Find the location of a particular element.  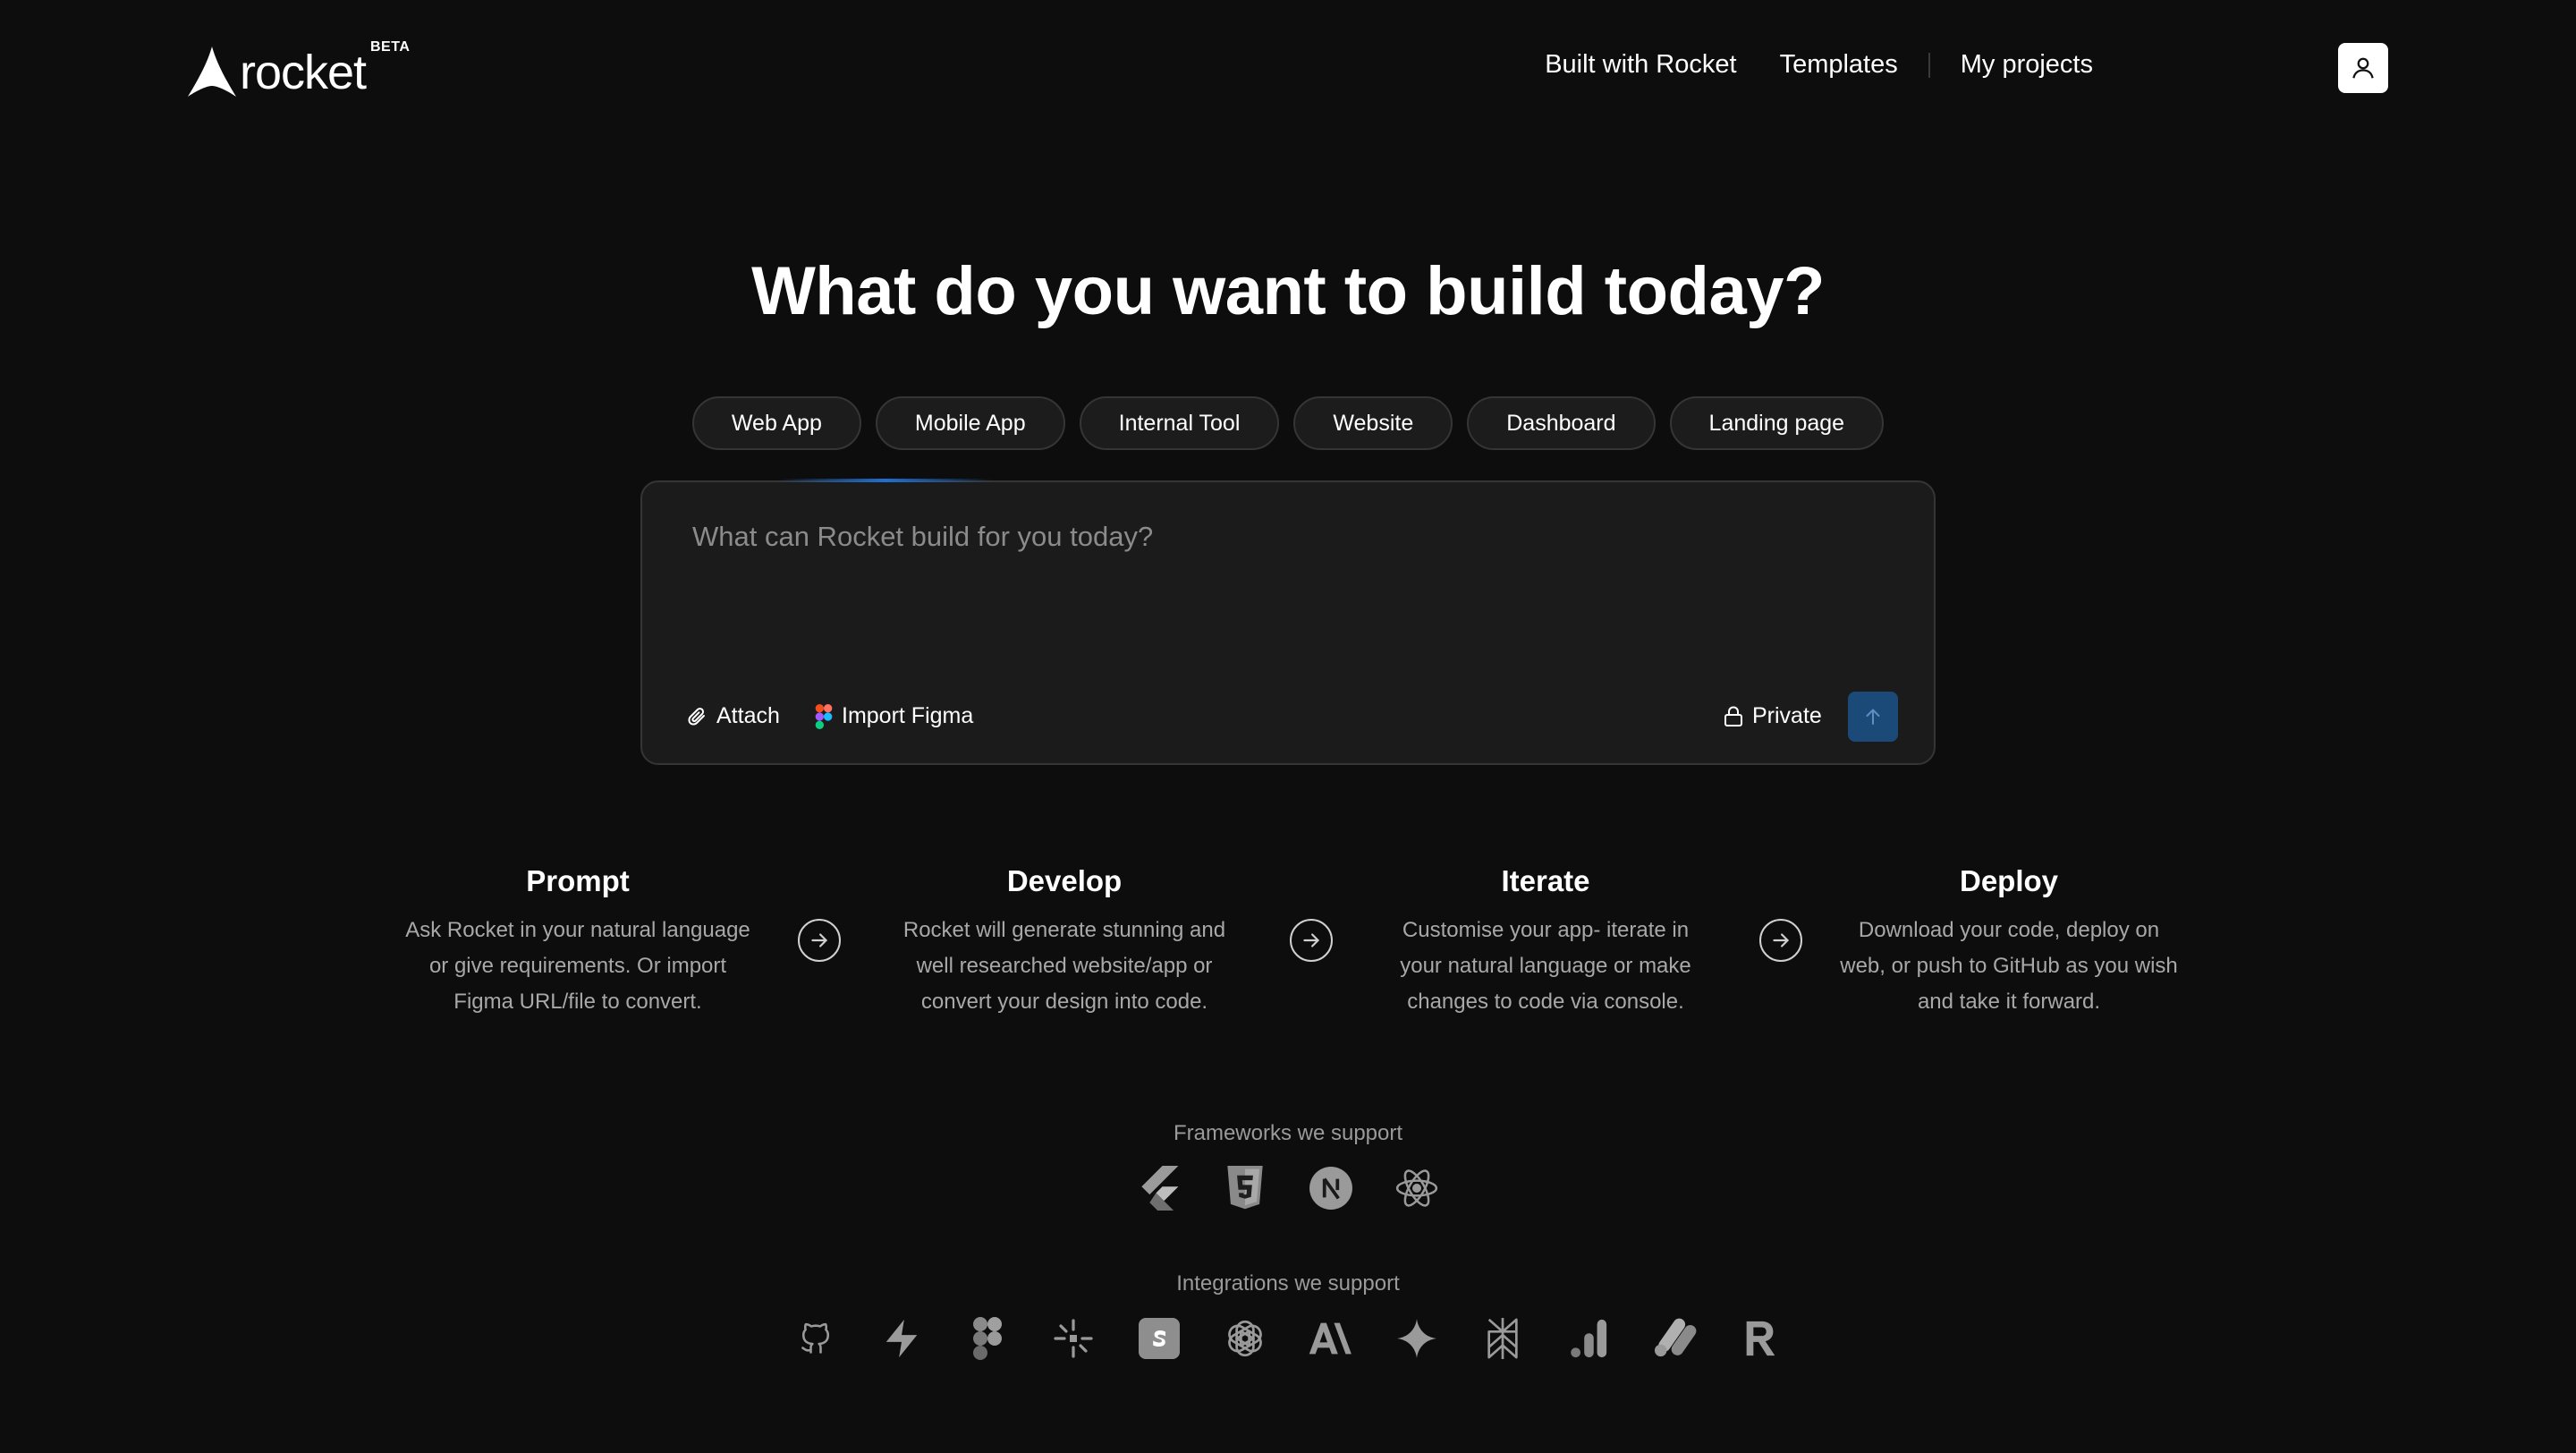

tab-internal-tool: Internal Tool is located at coordinates (1179, 423).